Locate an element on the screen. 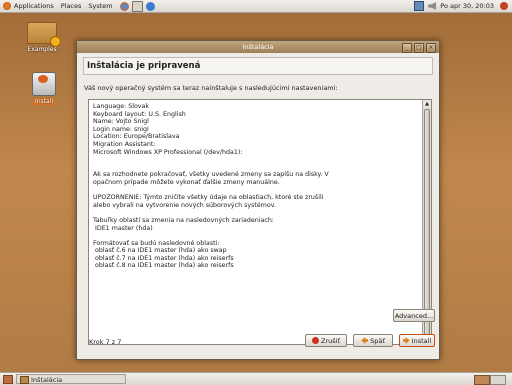  window-titlebar: Inštalácia _ □ × is located at coordinates (258, 47).